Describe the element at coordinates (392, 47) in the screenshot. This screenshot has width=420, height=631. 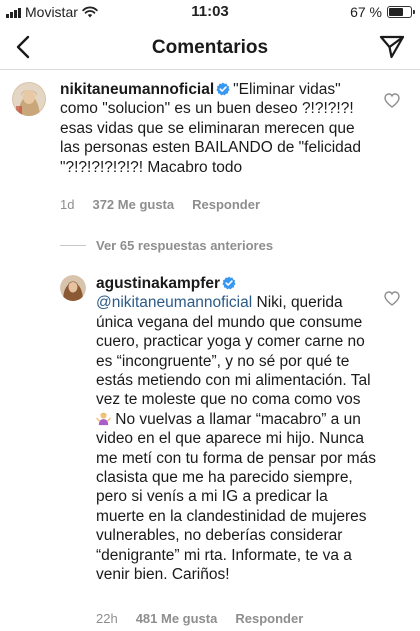
I see `paper-plane-icon` at that location.